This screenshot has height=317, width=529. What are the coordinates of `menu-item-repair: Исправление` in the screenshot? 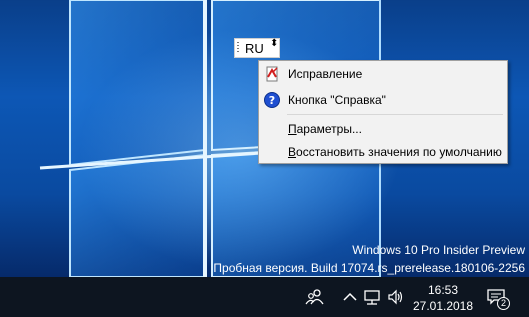 It's located at (383, 74).